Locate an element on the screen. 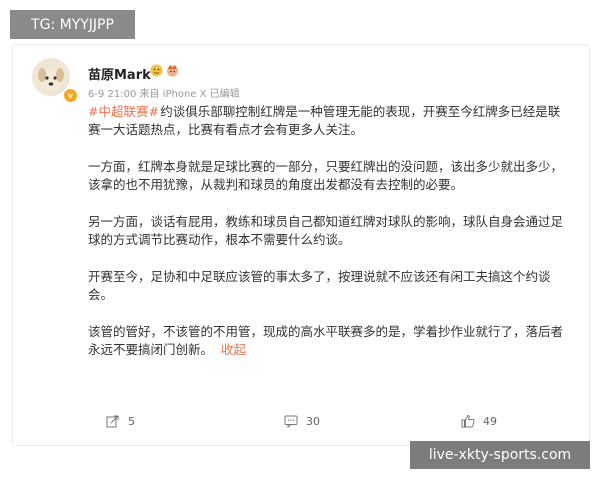  topic-link: #中超联赛# is located at coordinates (123, 111).